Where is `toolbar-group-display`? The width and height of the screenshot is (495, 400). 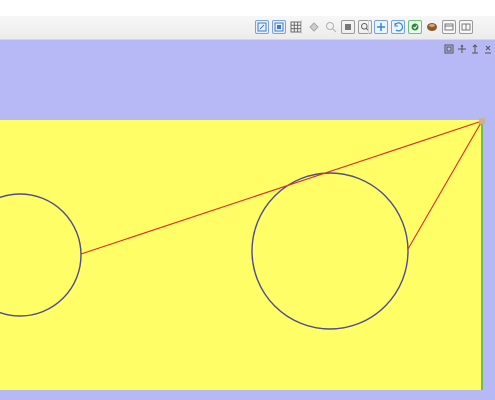
toolbar-group-display is located at coordinates (419, 27).